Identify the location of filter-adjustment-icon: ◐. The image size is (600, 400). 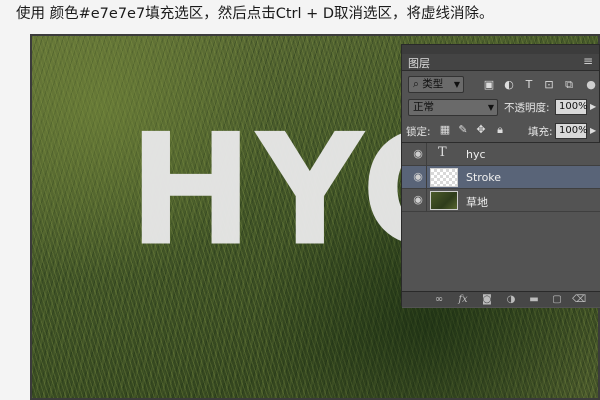
(509, 85).